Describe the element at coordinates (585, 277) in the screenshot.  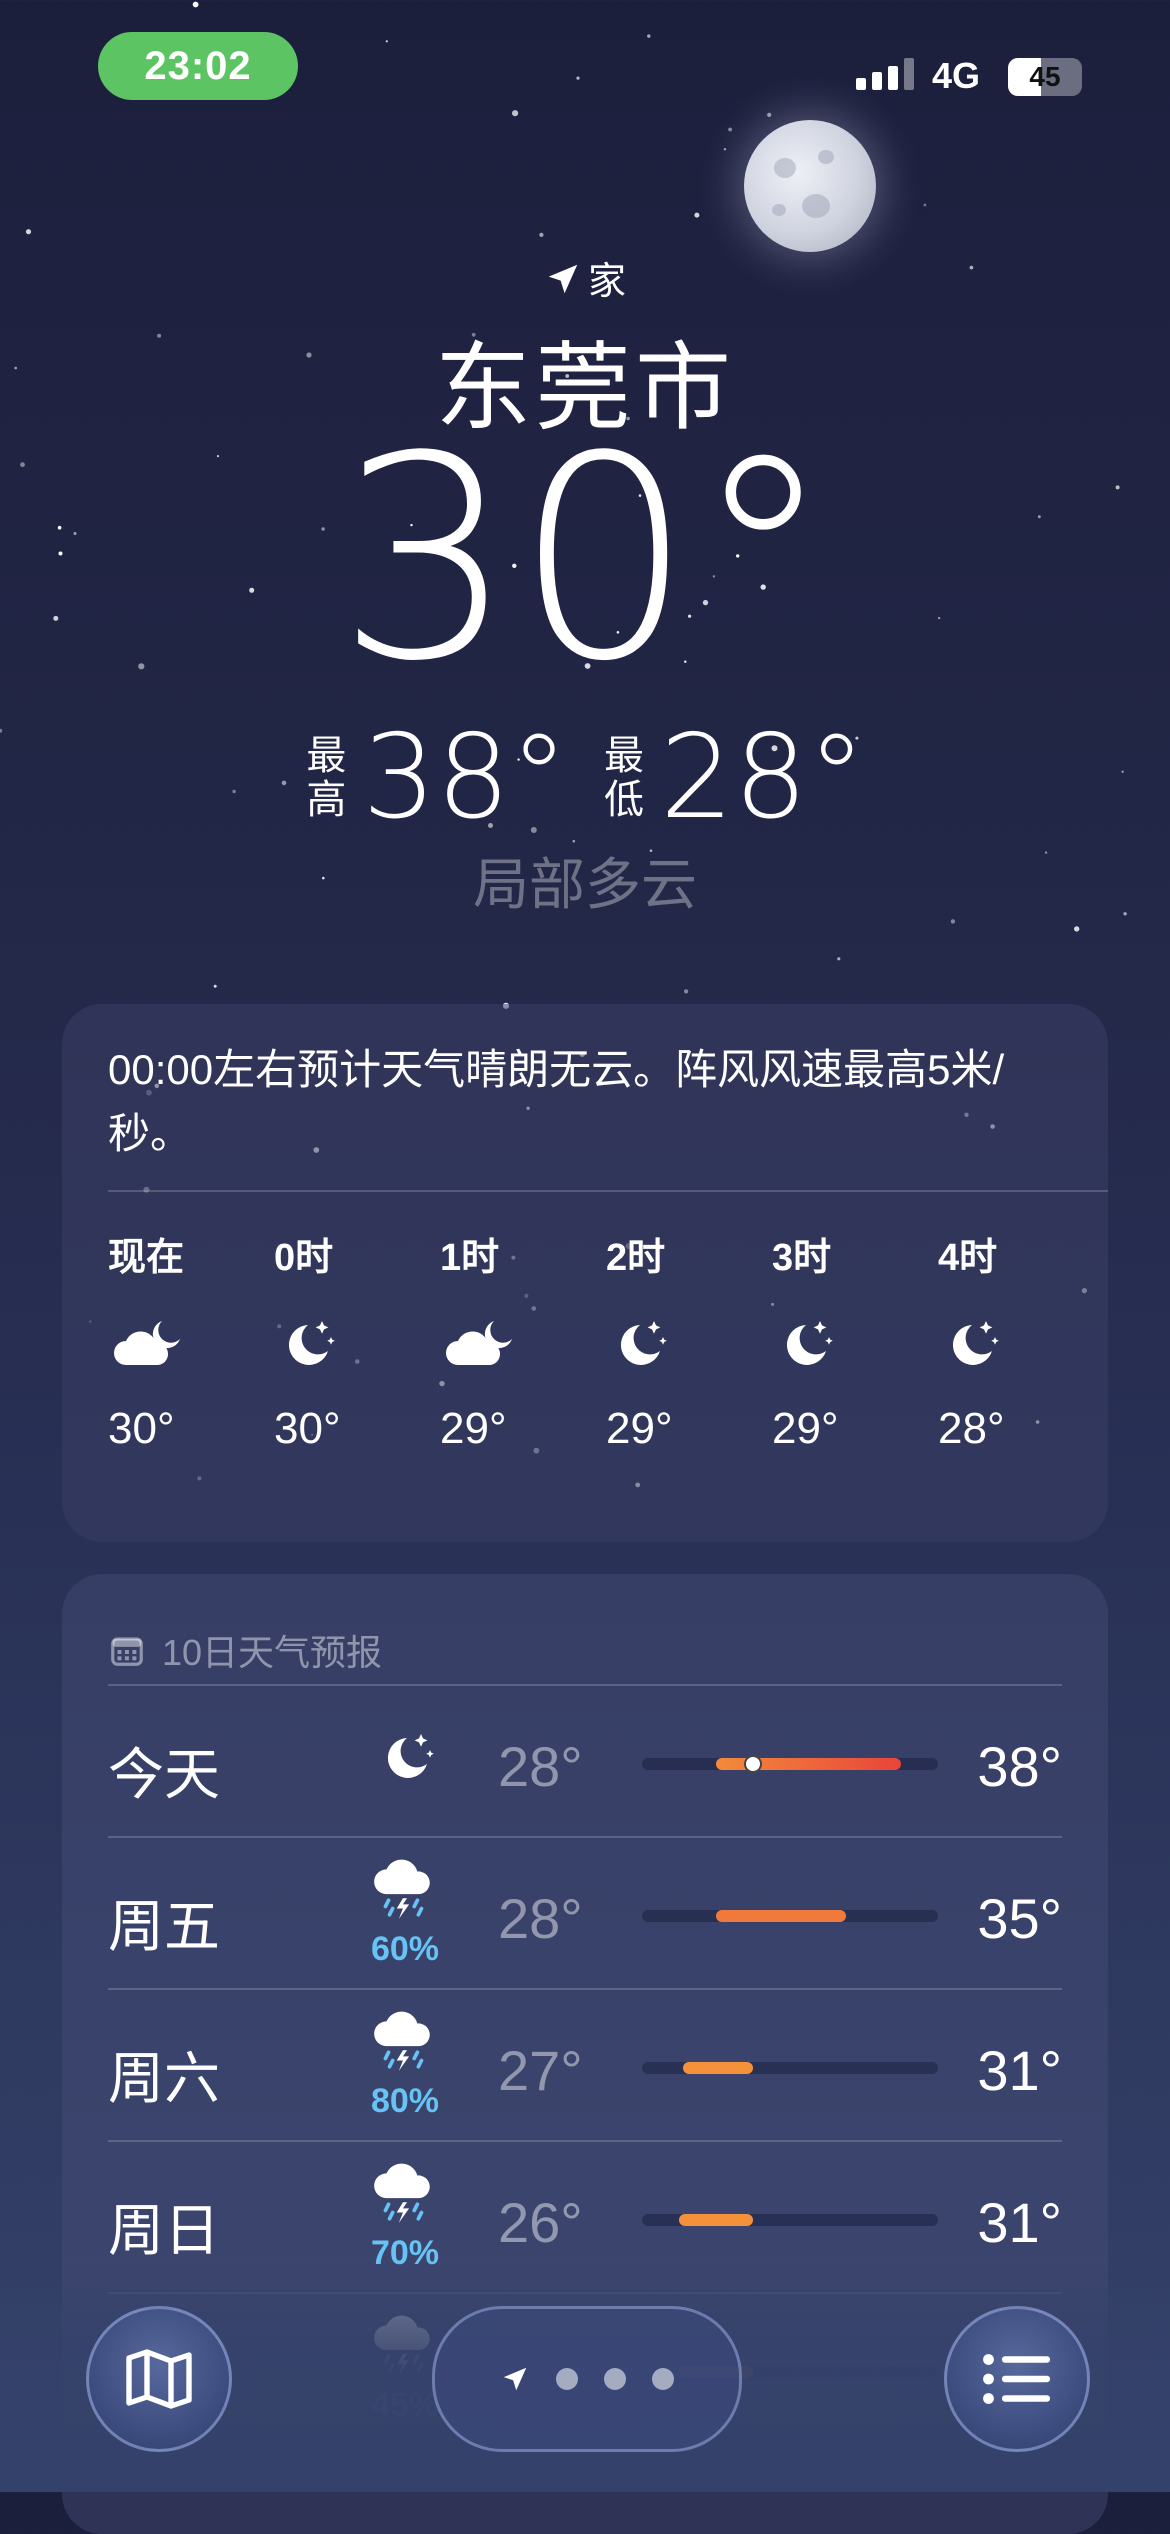
I see `location-row: 家` at that location.